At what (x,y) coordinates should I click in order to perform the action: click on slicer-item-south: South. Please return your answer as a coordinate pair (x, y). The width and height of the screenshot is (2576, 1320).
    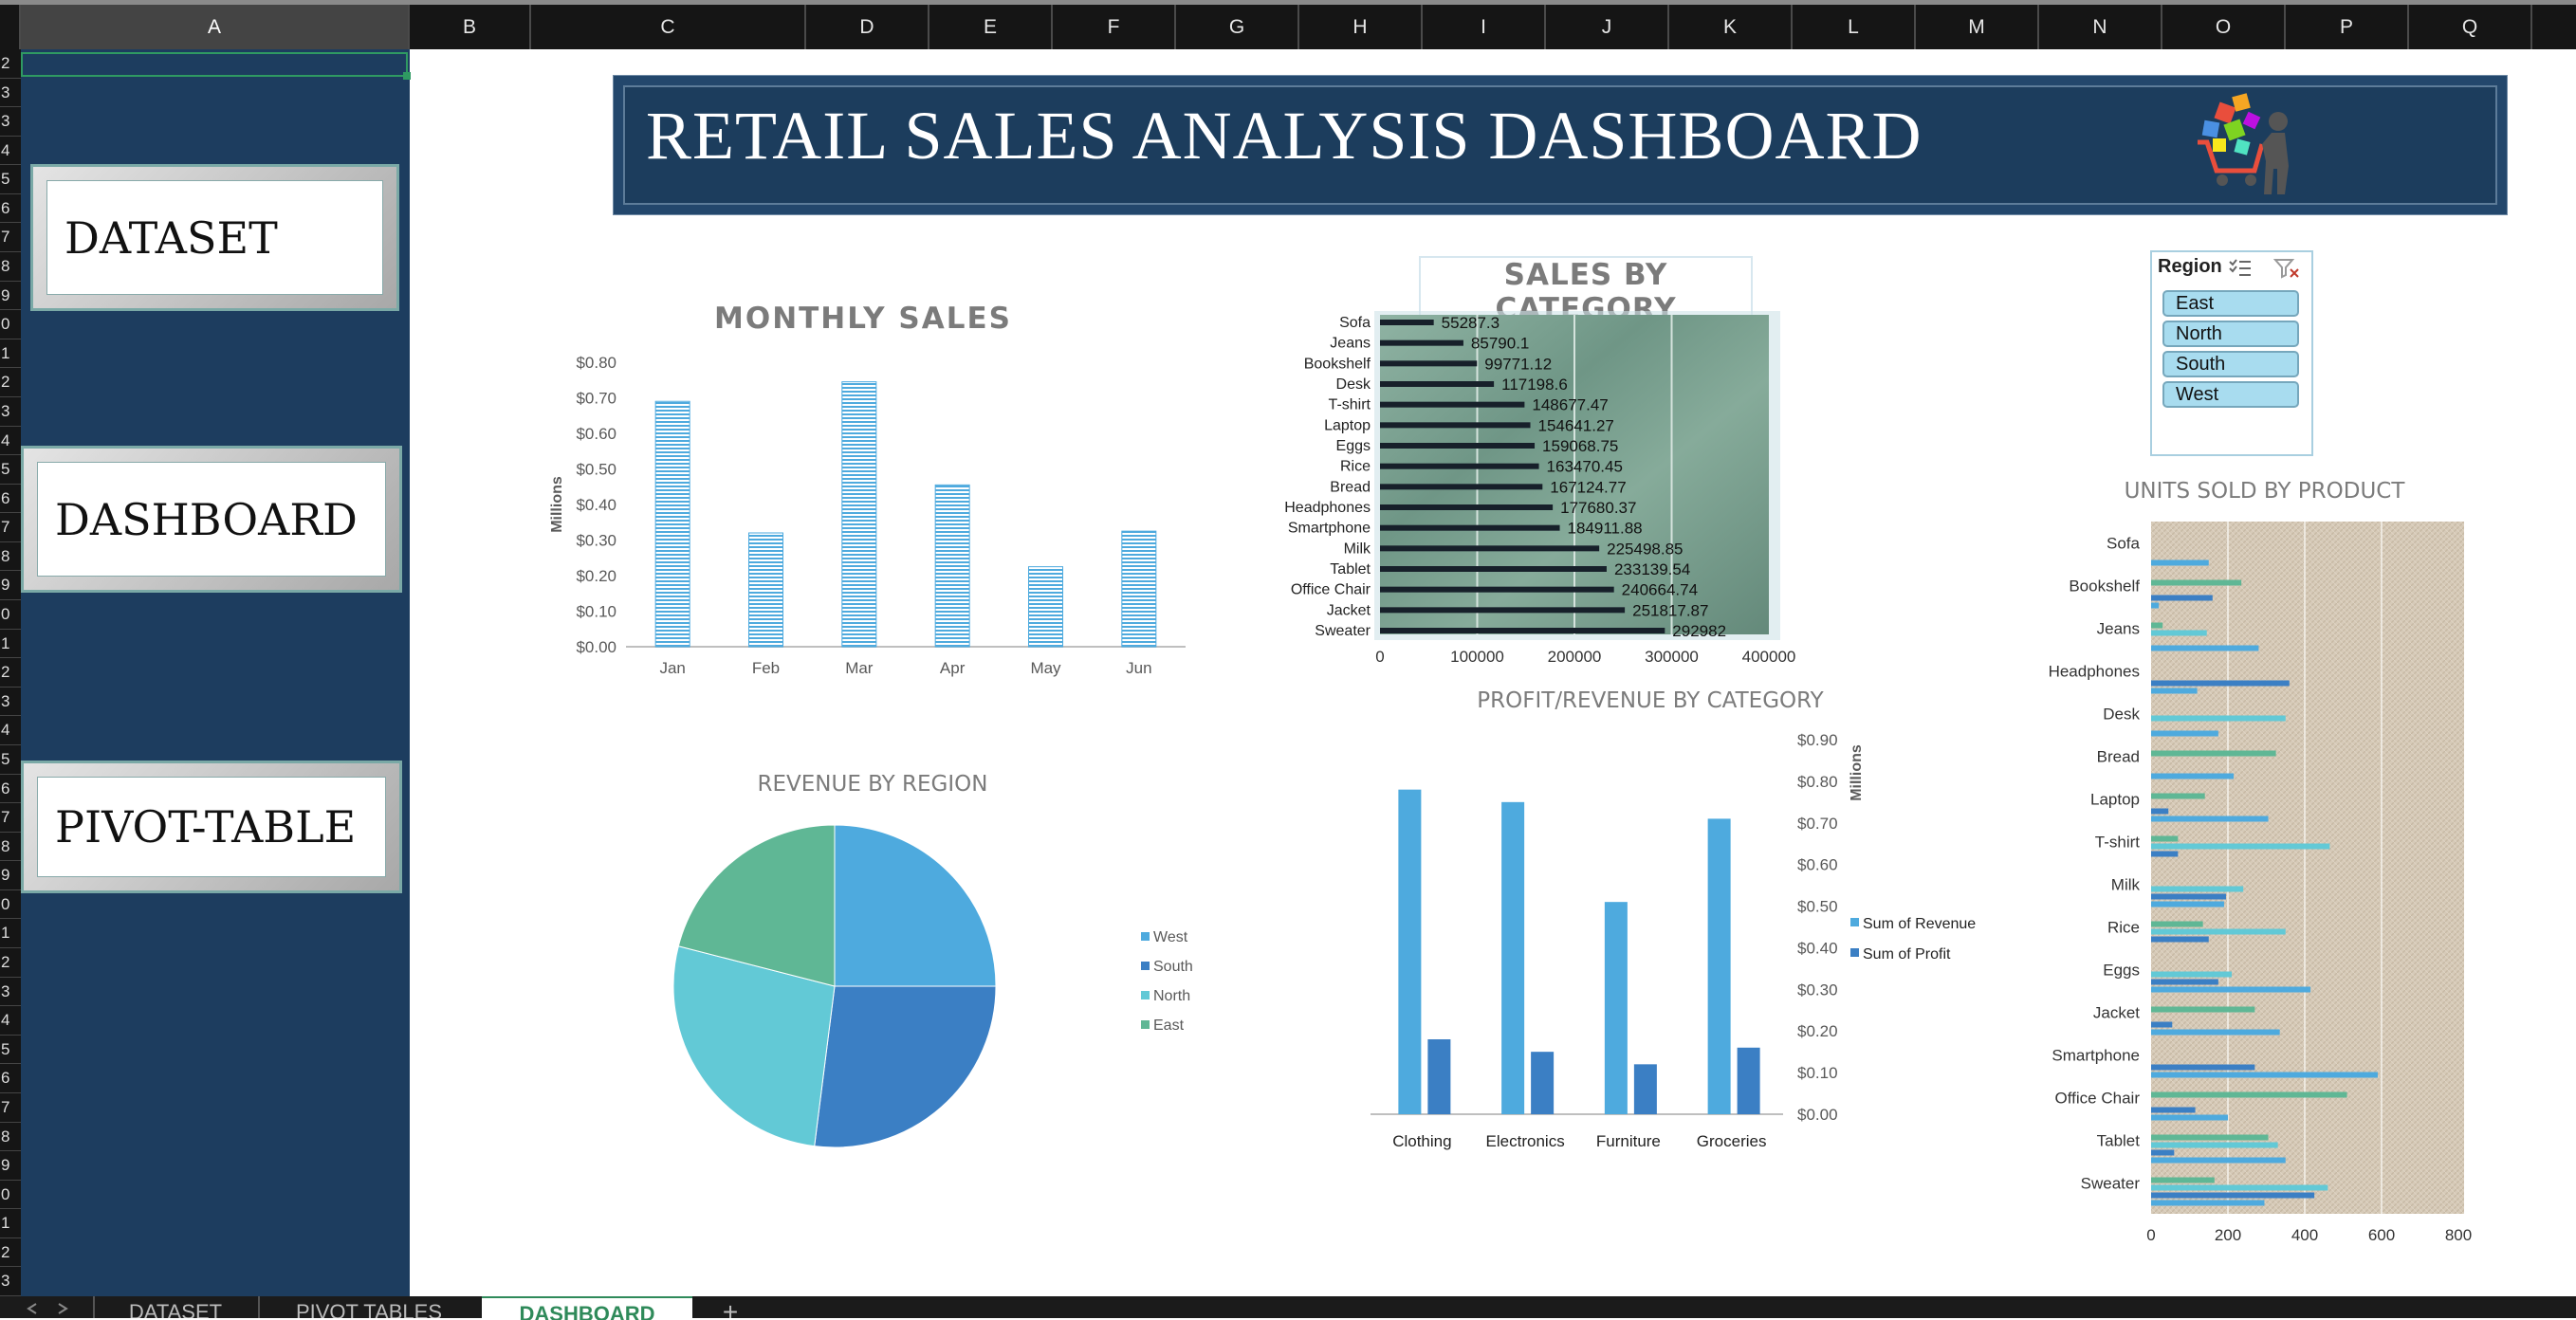
    Looking at the image, I should click on (2230, 364).